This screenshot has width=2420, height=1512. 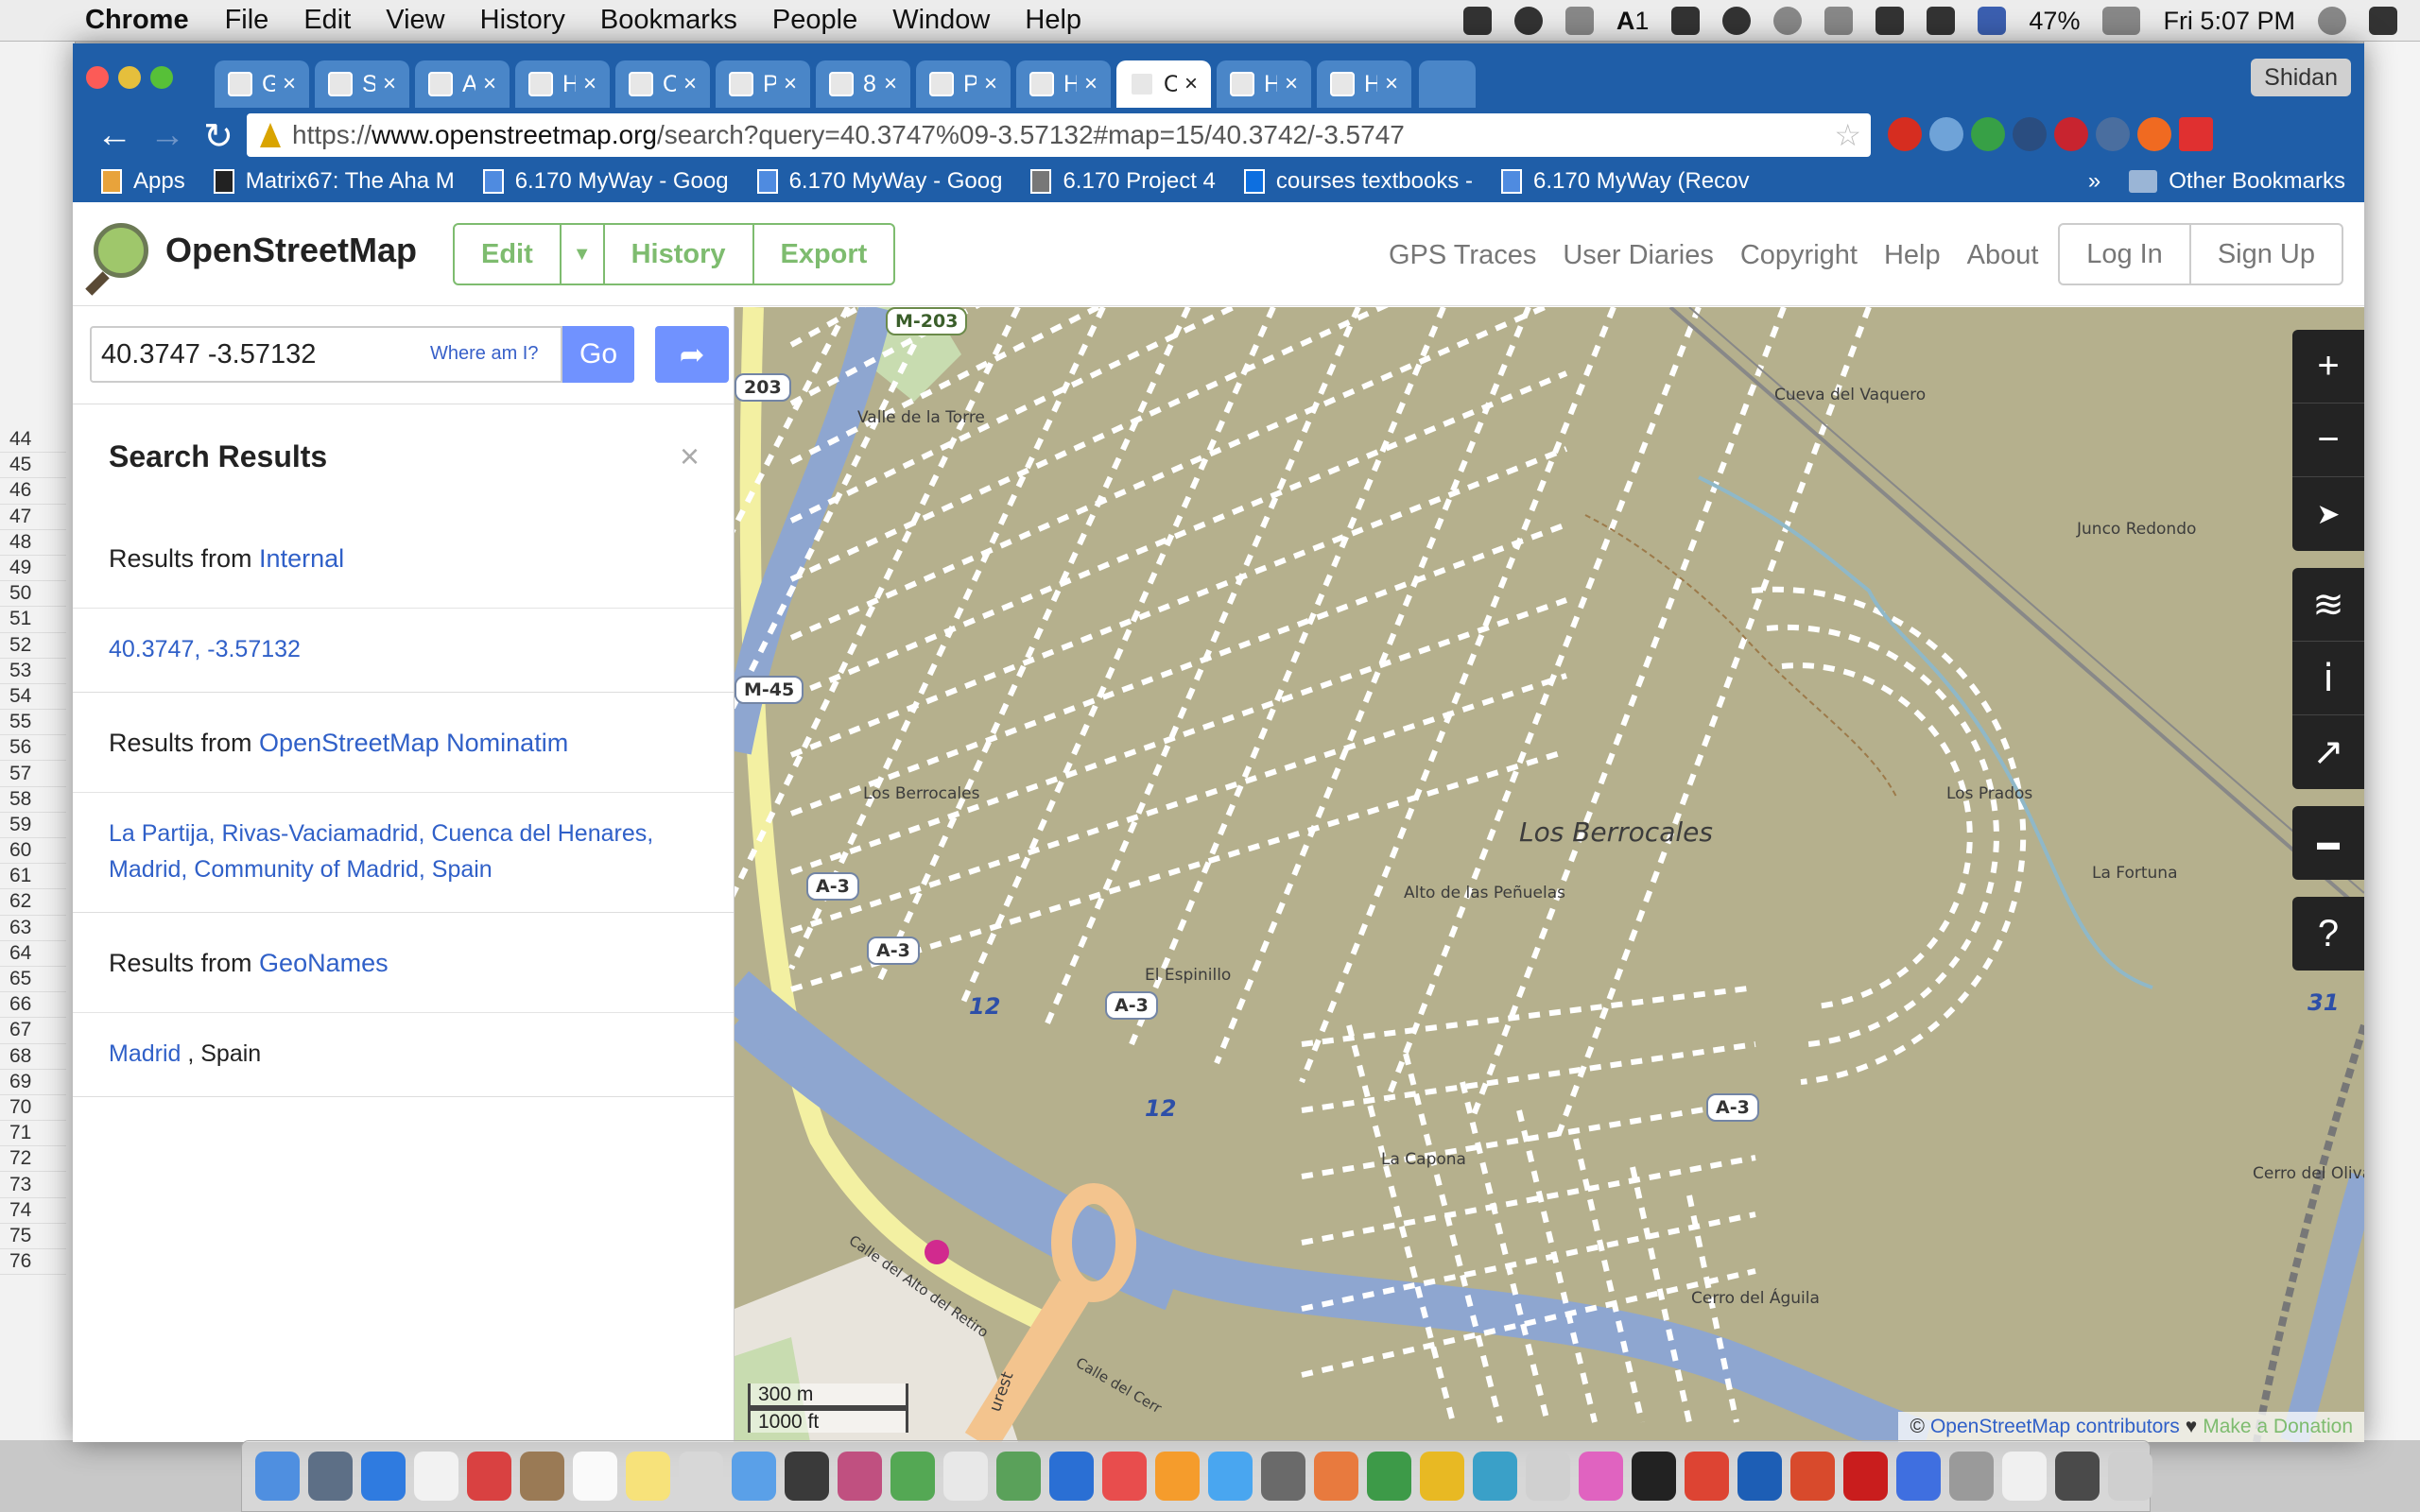 What do you see at coordinates (415, 20) in the screenshot?
I see `menubar-item-view: View` at bounding box center [415, 20].